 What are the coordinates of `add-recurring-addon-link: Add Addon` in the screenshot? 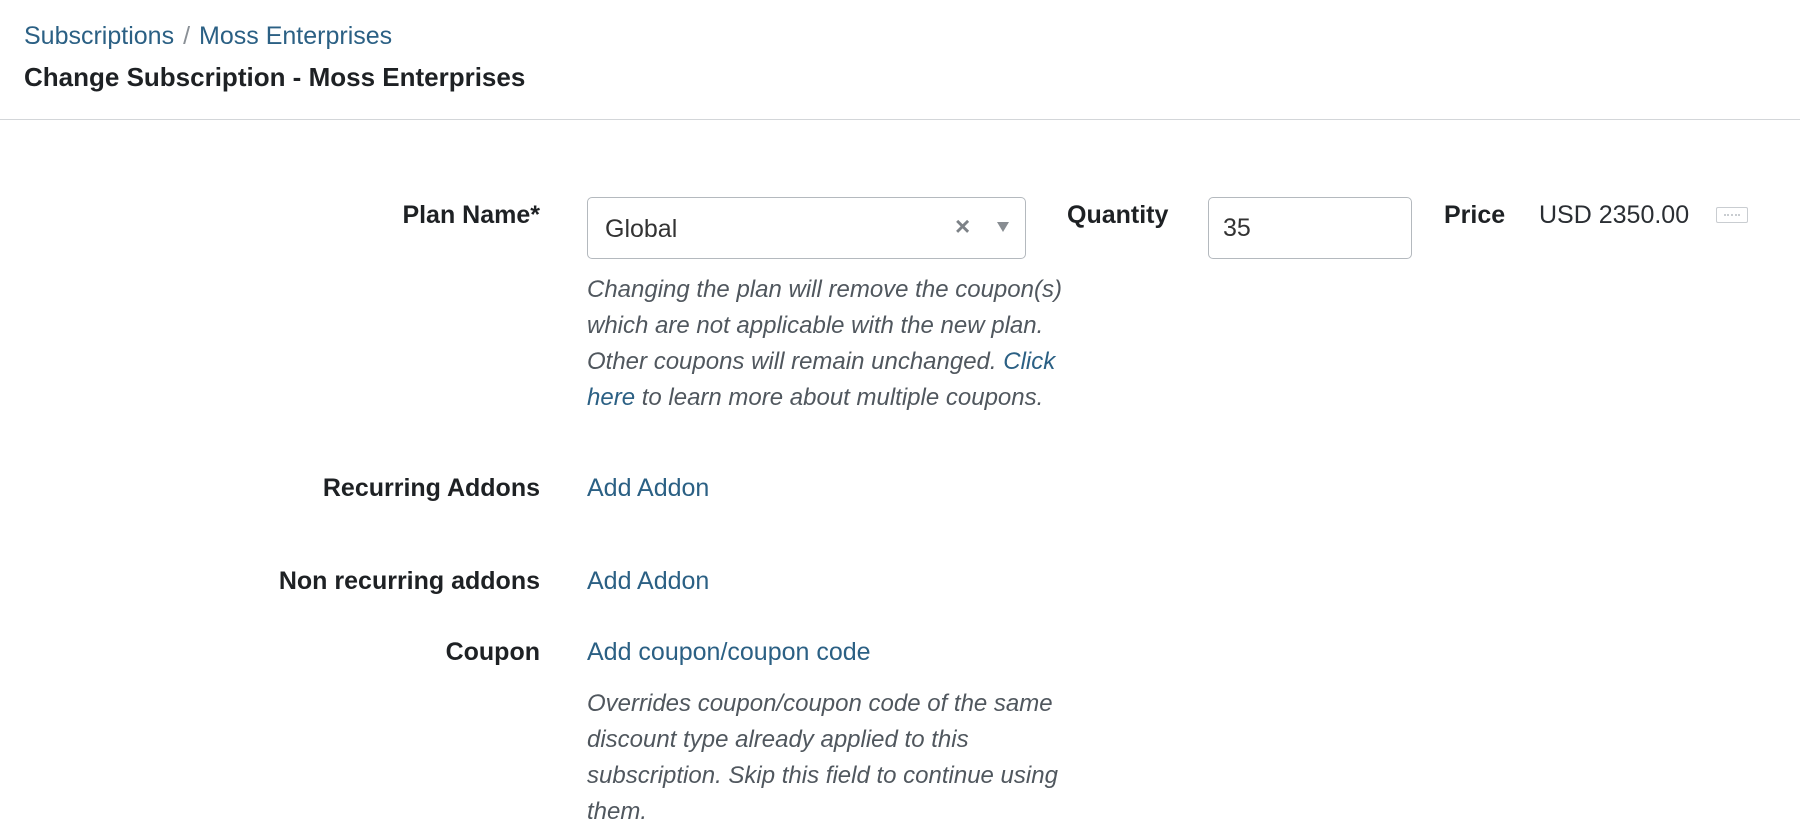 It's located at (648, 488).